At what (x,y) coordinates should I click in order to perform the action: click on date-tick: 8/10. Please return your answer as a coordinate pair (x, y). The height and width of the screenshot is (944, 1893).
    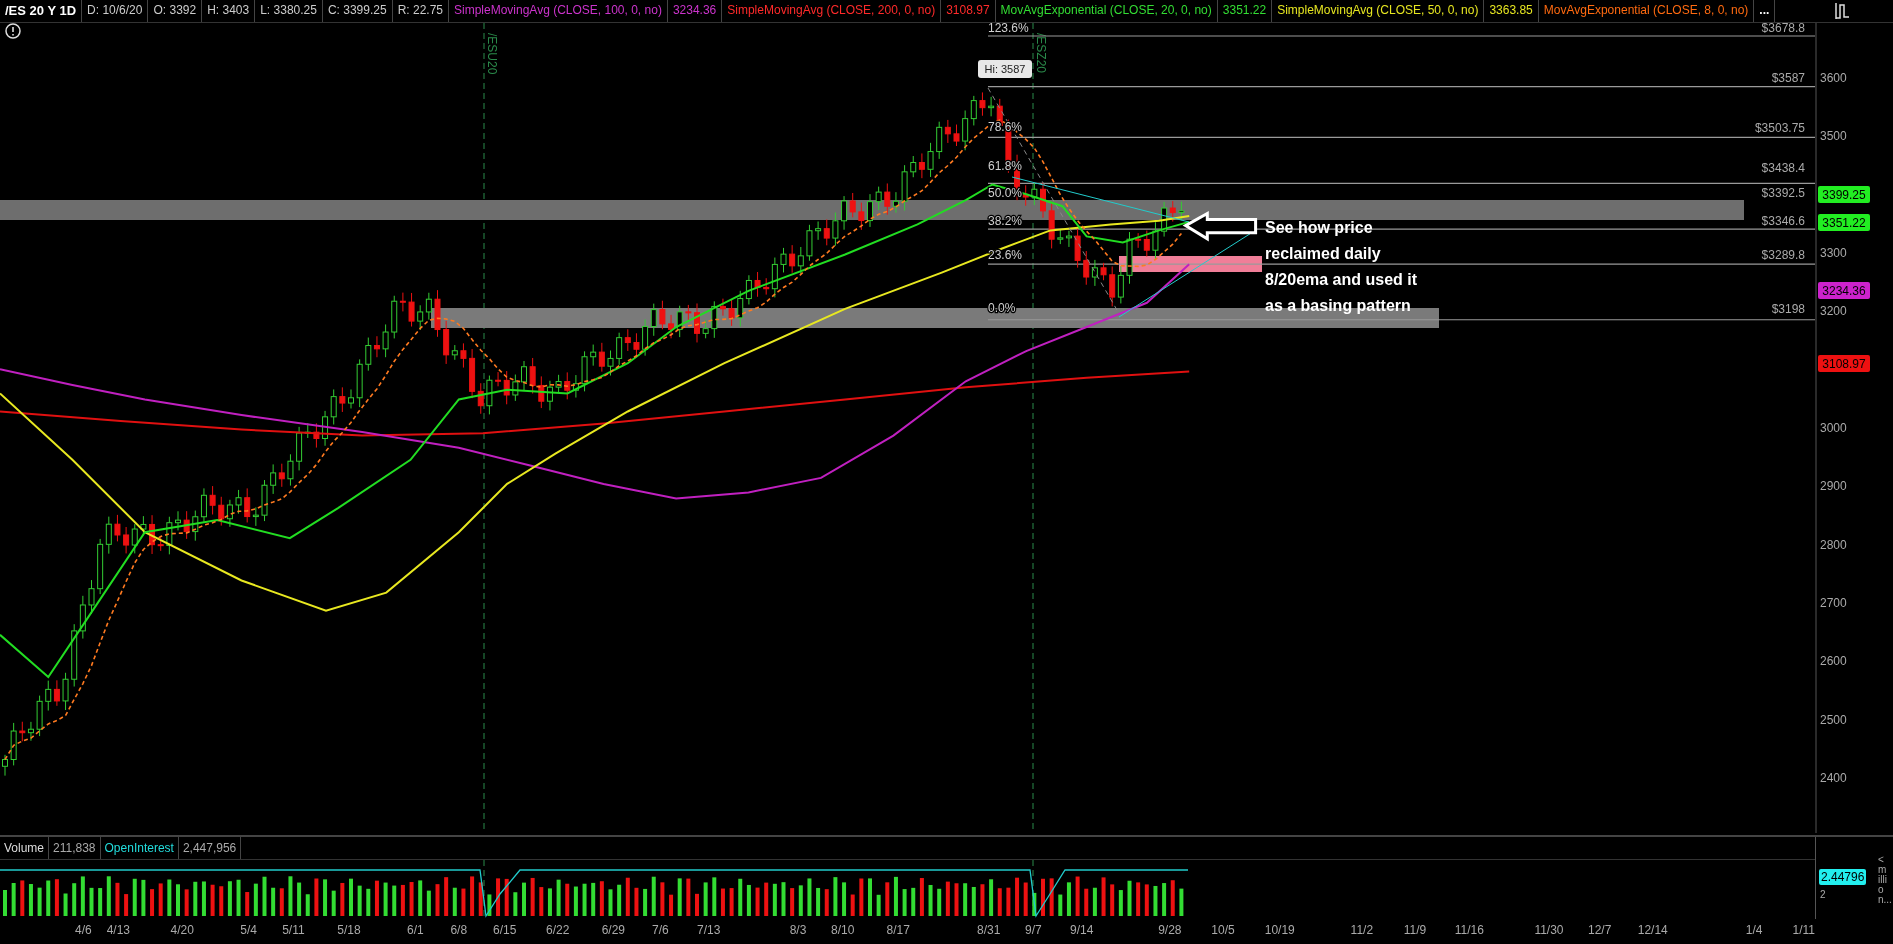
    Looking at the image, I should click on (843, 930).